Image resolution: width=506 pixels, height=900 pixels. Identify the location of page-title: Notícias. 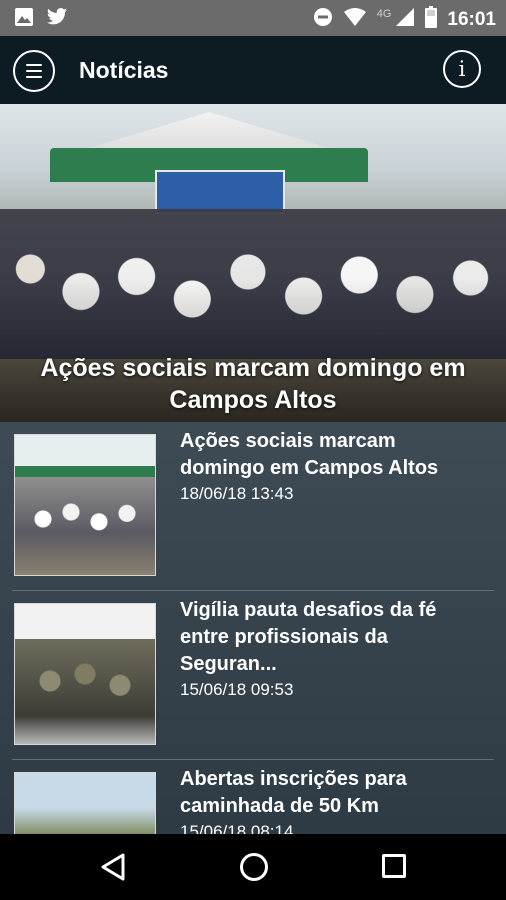
(124, 70).